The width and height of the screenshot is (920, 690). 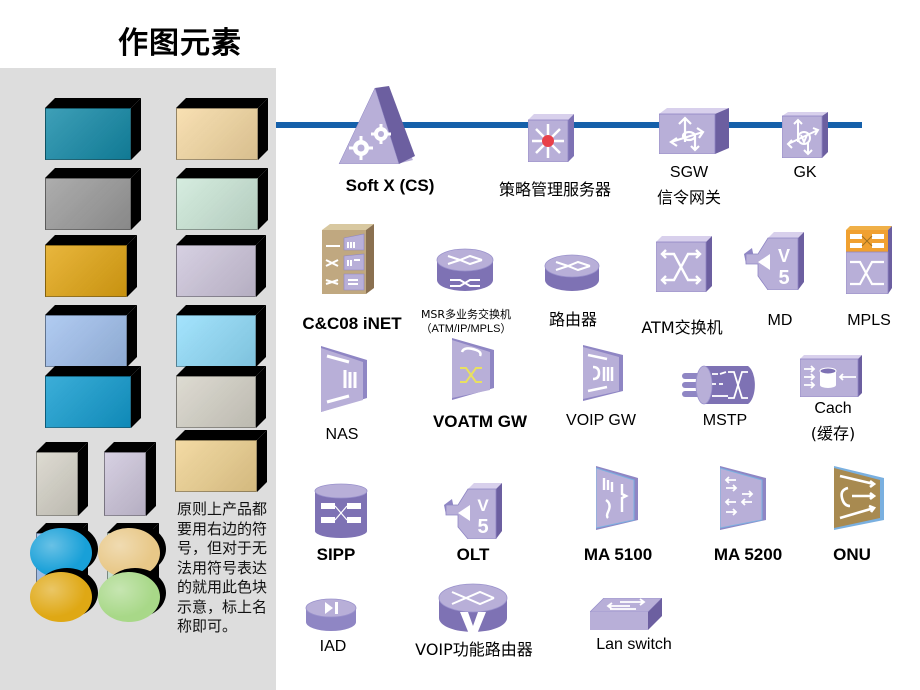 What do you see at coordinates (859, 498) in the screenshot?
I see `onu-icon` at bounding box center [859, 498].